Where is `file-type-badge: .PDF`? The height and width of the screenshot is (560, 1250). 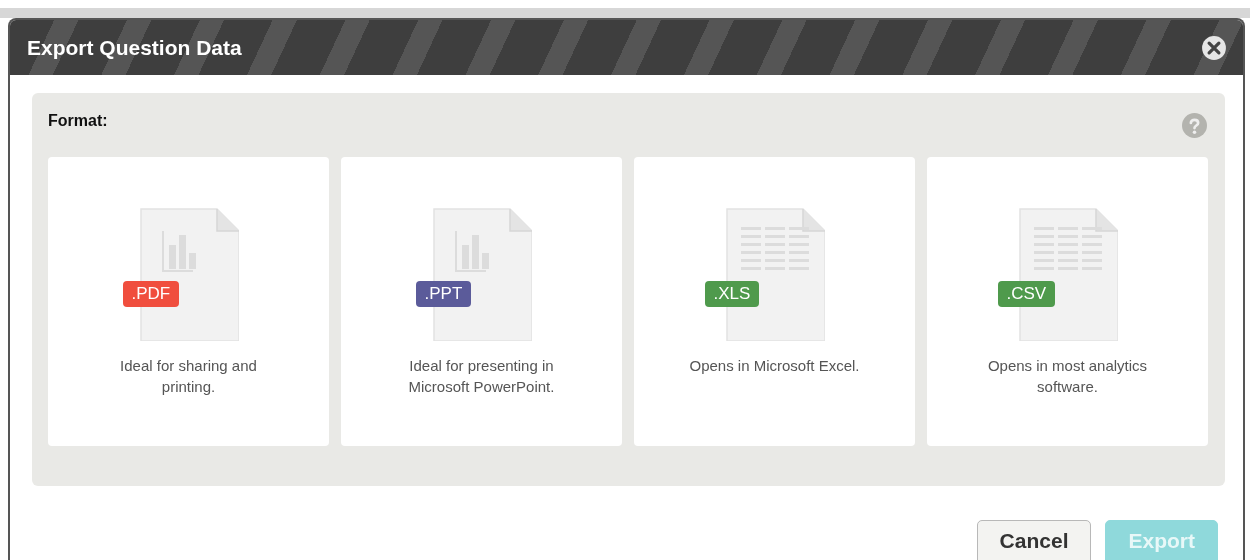
file-type-badge: .PDF is located at coordinates (151, 294).